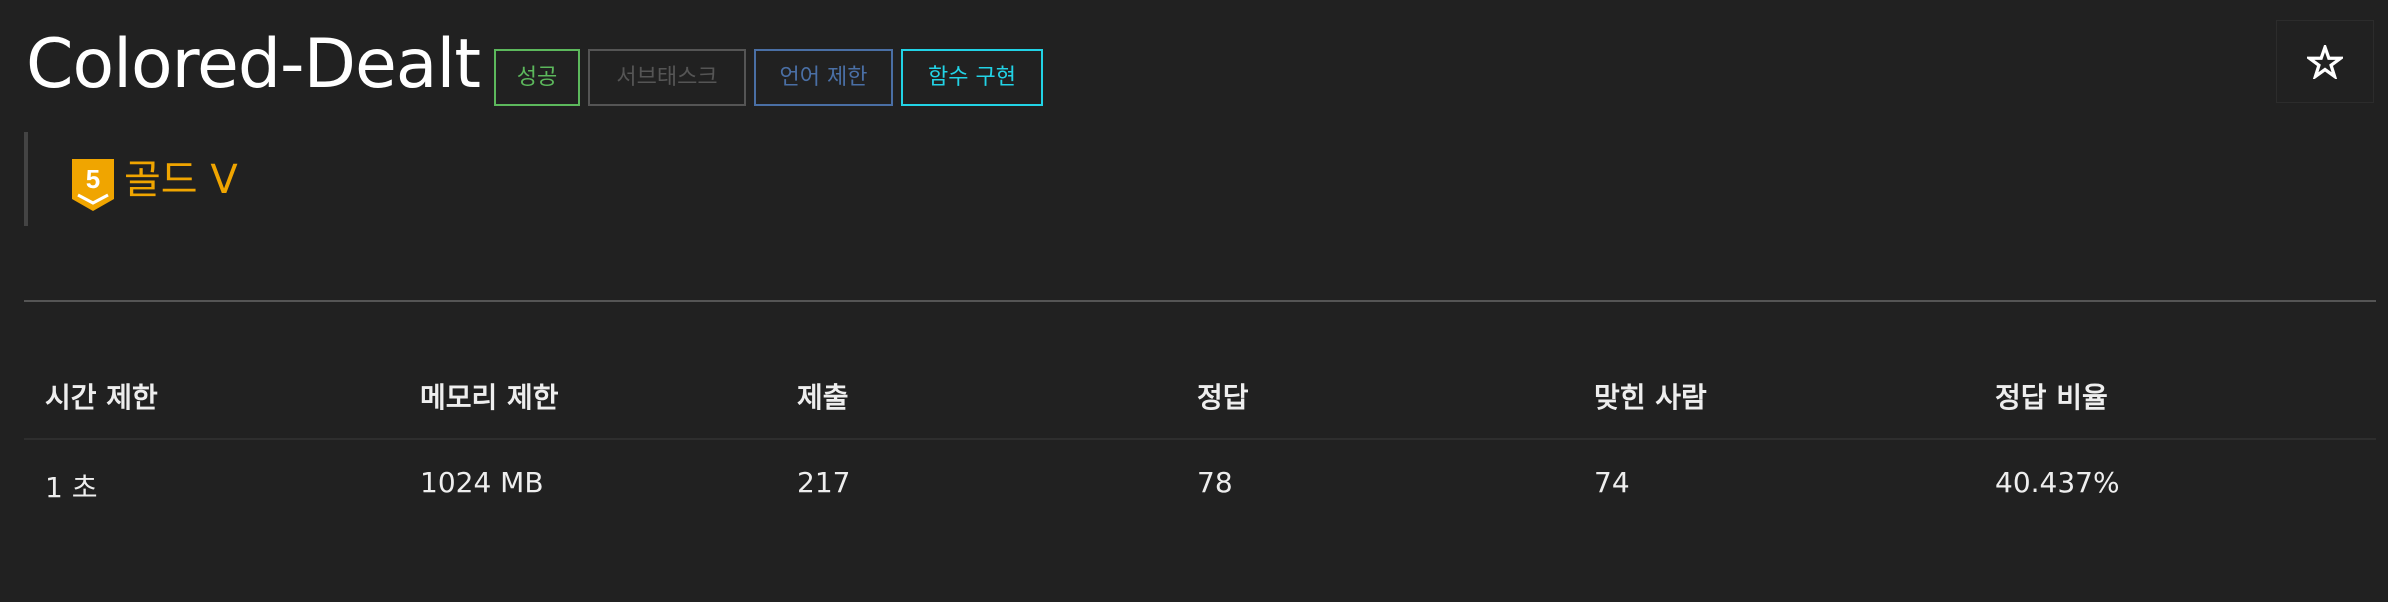  What do you see at coordinates (1650, 397) in the screenshot?
I see `header-solved-users: 맞힌 사람` at bounding box center [1650, 397].